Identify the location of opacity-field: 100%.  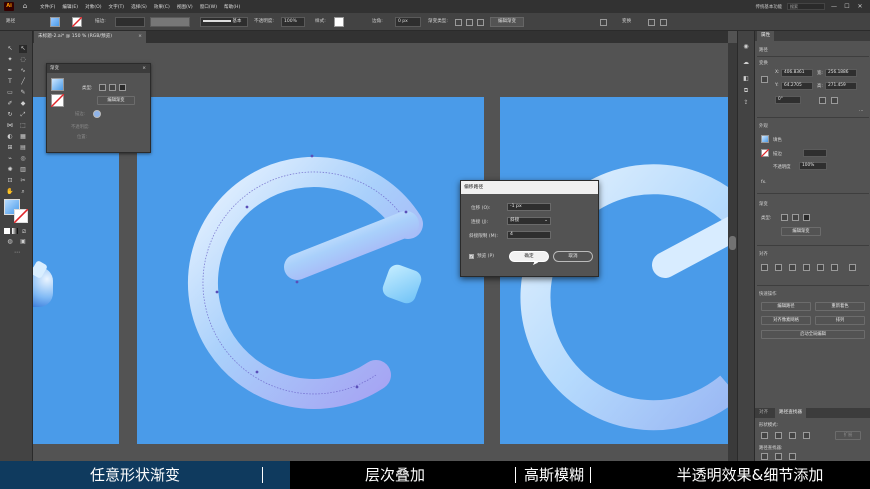
(293, 22).